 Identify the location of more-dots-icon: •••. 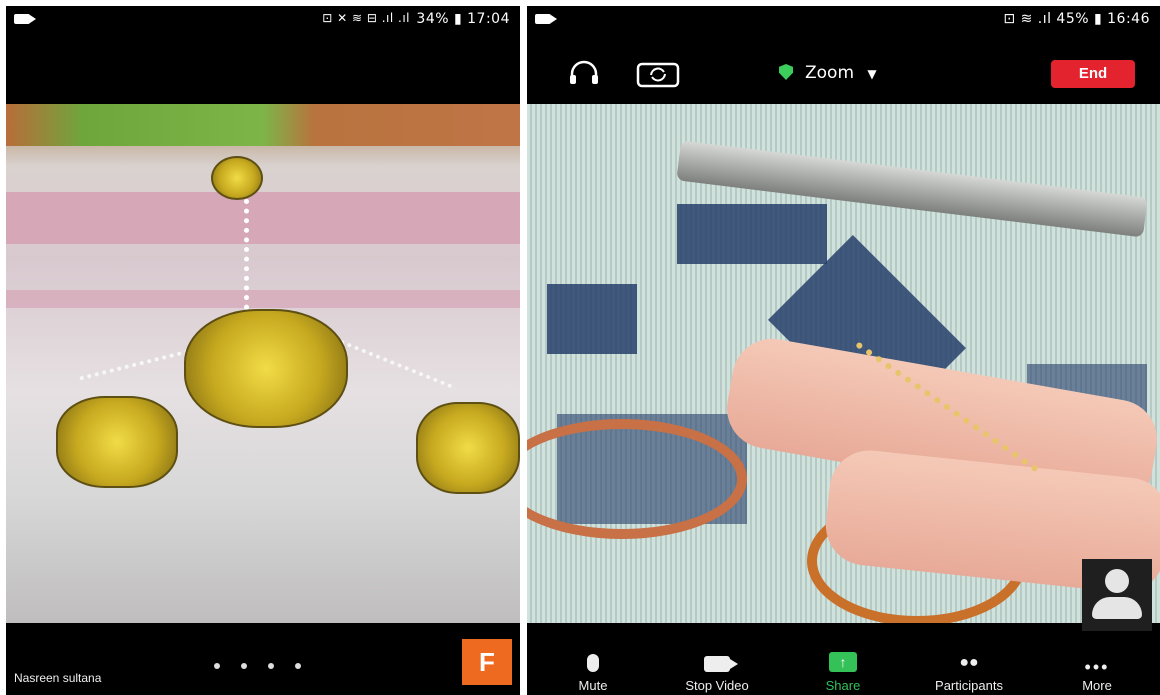
(1097, 667).